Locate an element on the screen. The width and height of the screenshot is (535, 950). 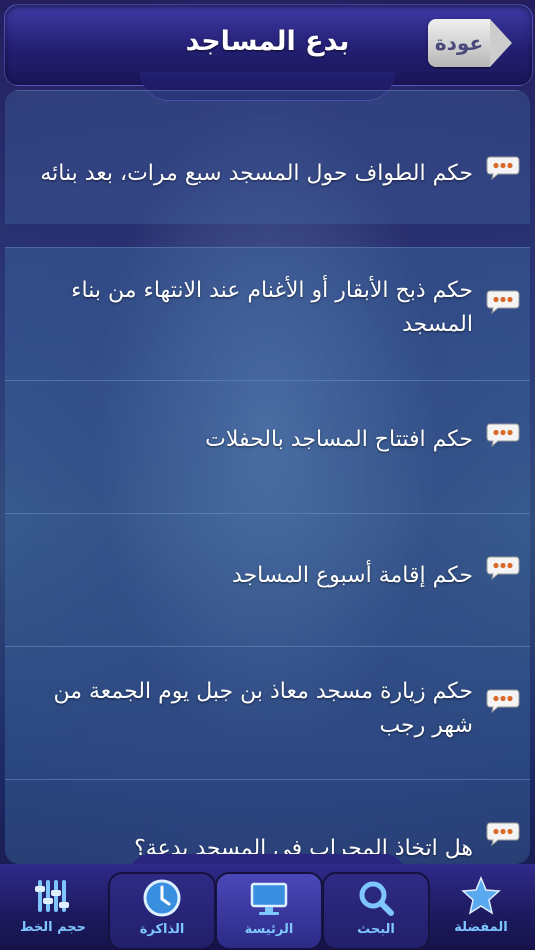
list-item: هل اتخاذ المحراب في المسجد بدعة؟ is located at coordinates (267, 821).